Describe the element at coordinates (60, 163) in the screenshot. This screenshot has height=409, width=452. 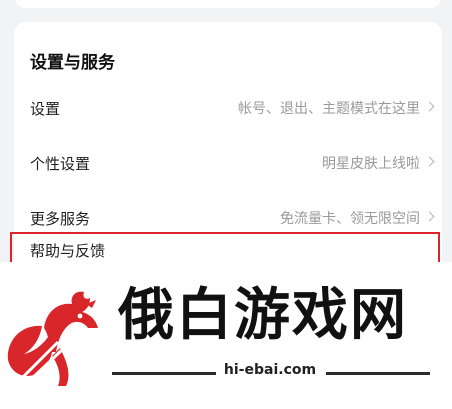
I see `personalize-label: 个性设置` at that location.